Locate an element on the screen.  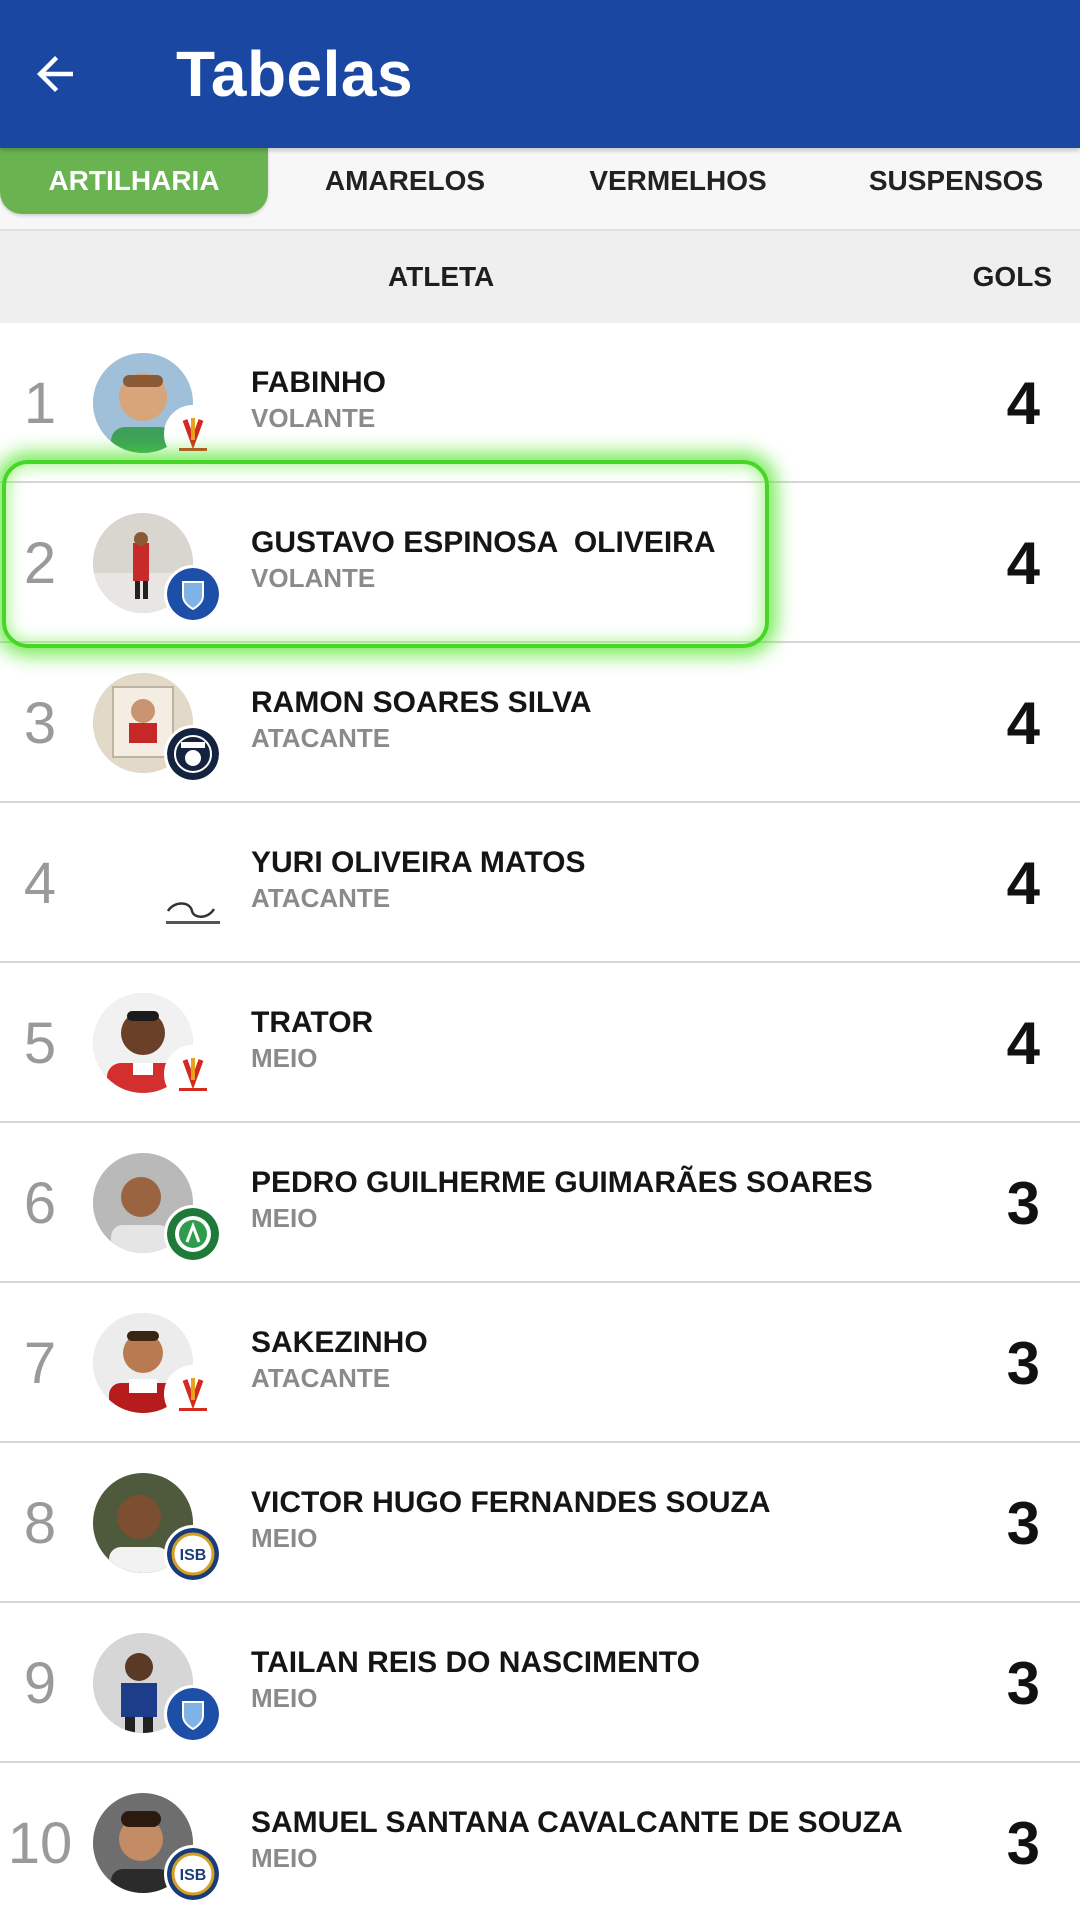
tab-amarelos: AMARELOS is located at coordinates (405, 181).